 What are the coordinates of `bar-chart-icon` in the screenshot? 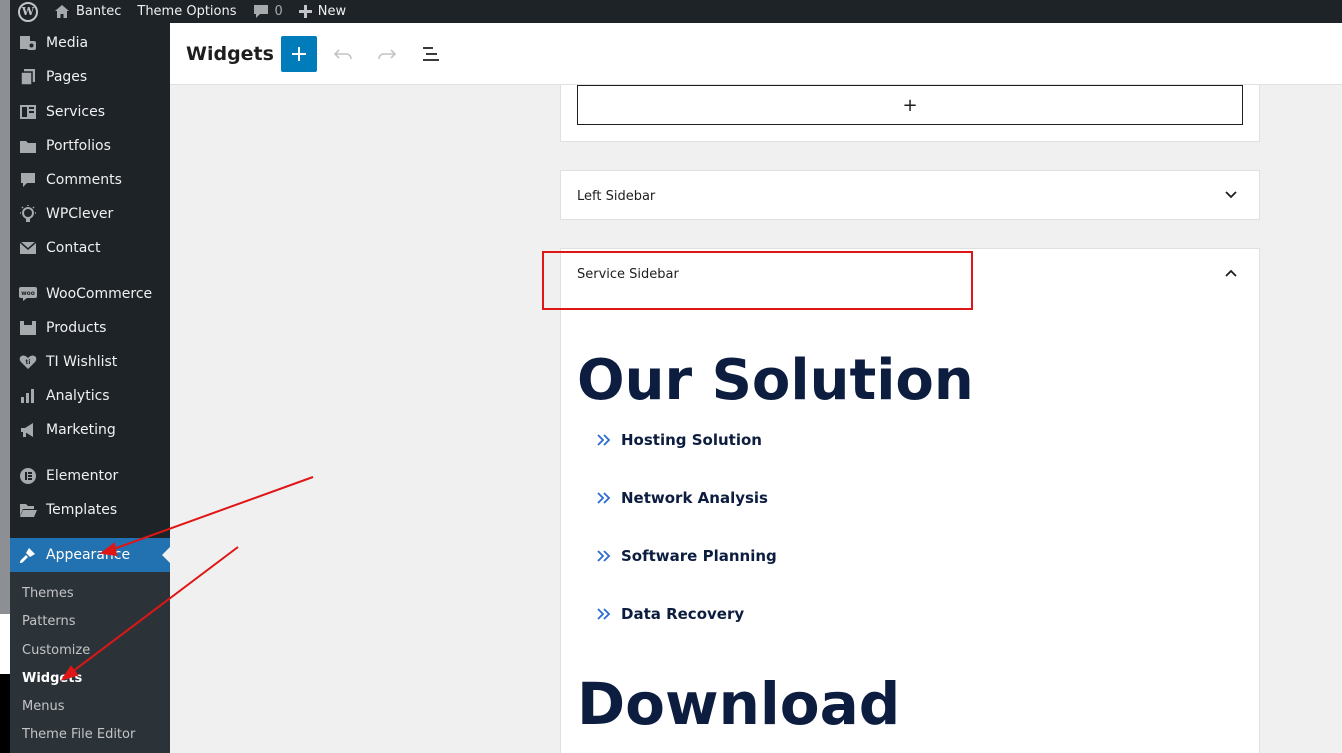 It's located at (28, 396).